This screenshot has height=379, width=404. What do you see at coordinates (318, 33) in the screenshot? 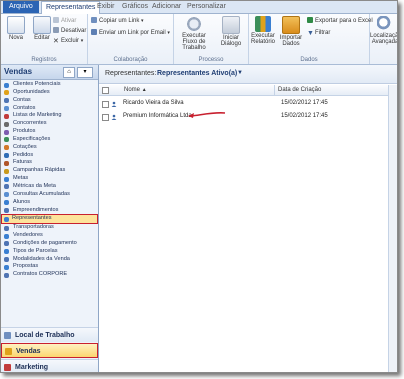
I see `filtrar-button: ▼Filtrar` at bounding box center [318, 33].